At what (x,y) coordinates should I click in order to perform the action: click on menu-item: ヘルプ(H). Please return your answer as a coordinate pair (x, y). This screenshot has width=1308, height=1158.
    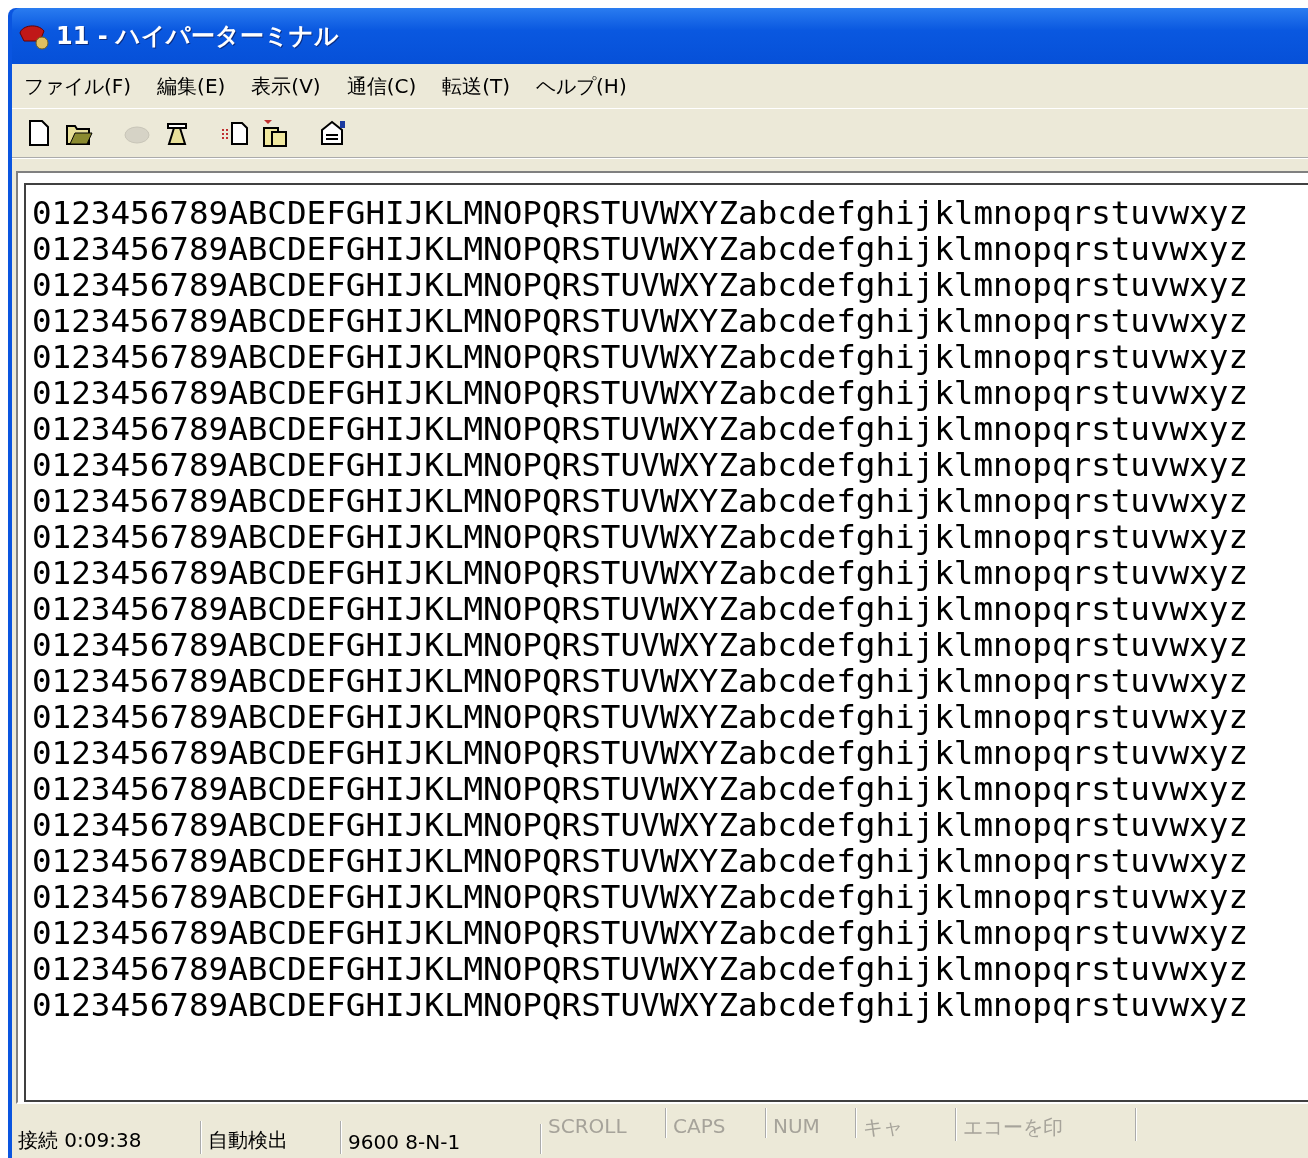
    Looking at the image, I should click on (581, 86).